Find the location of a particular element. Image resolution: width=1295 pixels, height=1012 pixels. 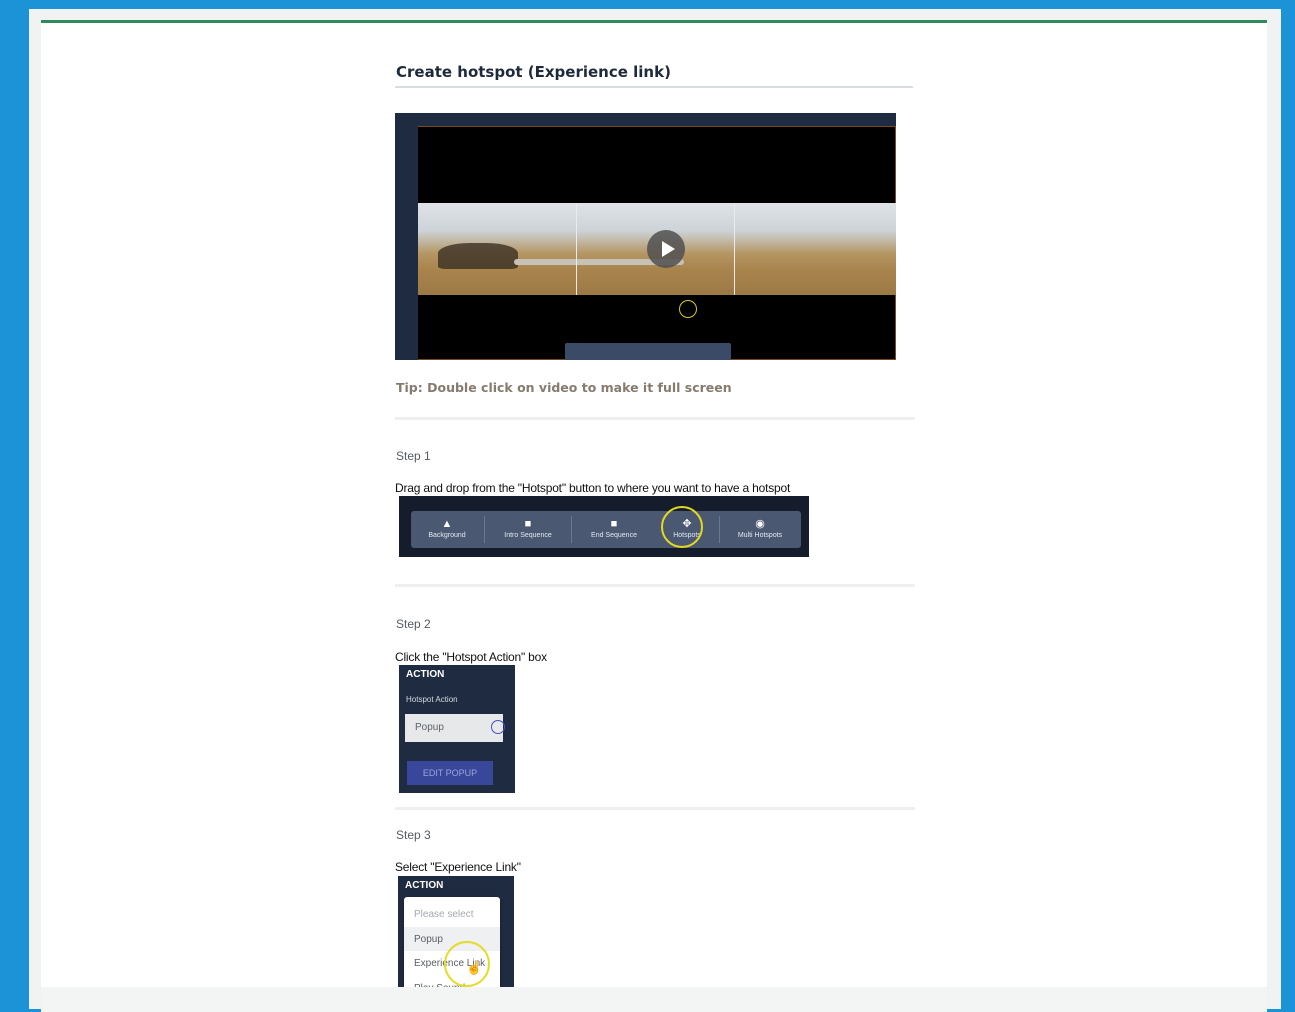

toolbar-item-background: ▲ Background is located at coordinates (447, 529).